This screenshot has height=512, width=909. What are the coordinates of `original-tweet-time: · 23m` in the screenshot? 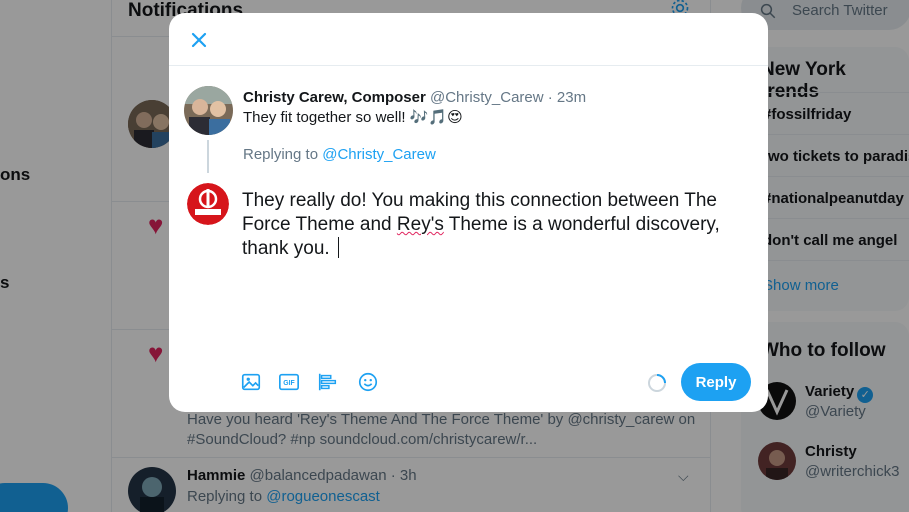 It's located at (567, 97).